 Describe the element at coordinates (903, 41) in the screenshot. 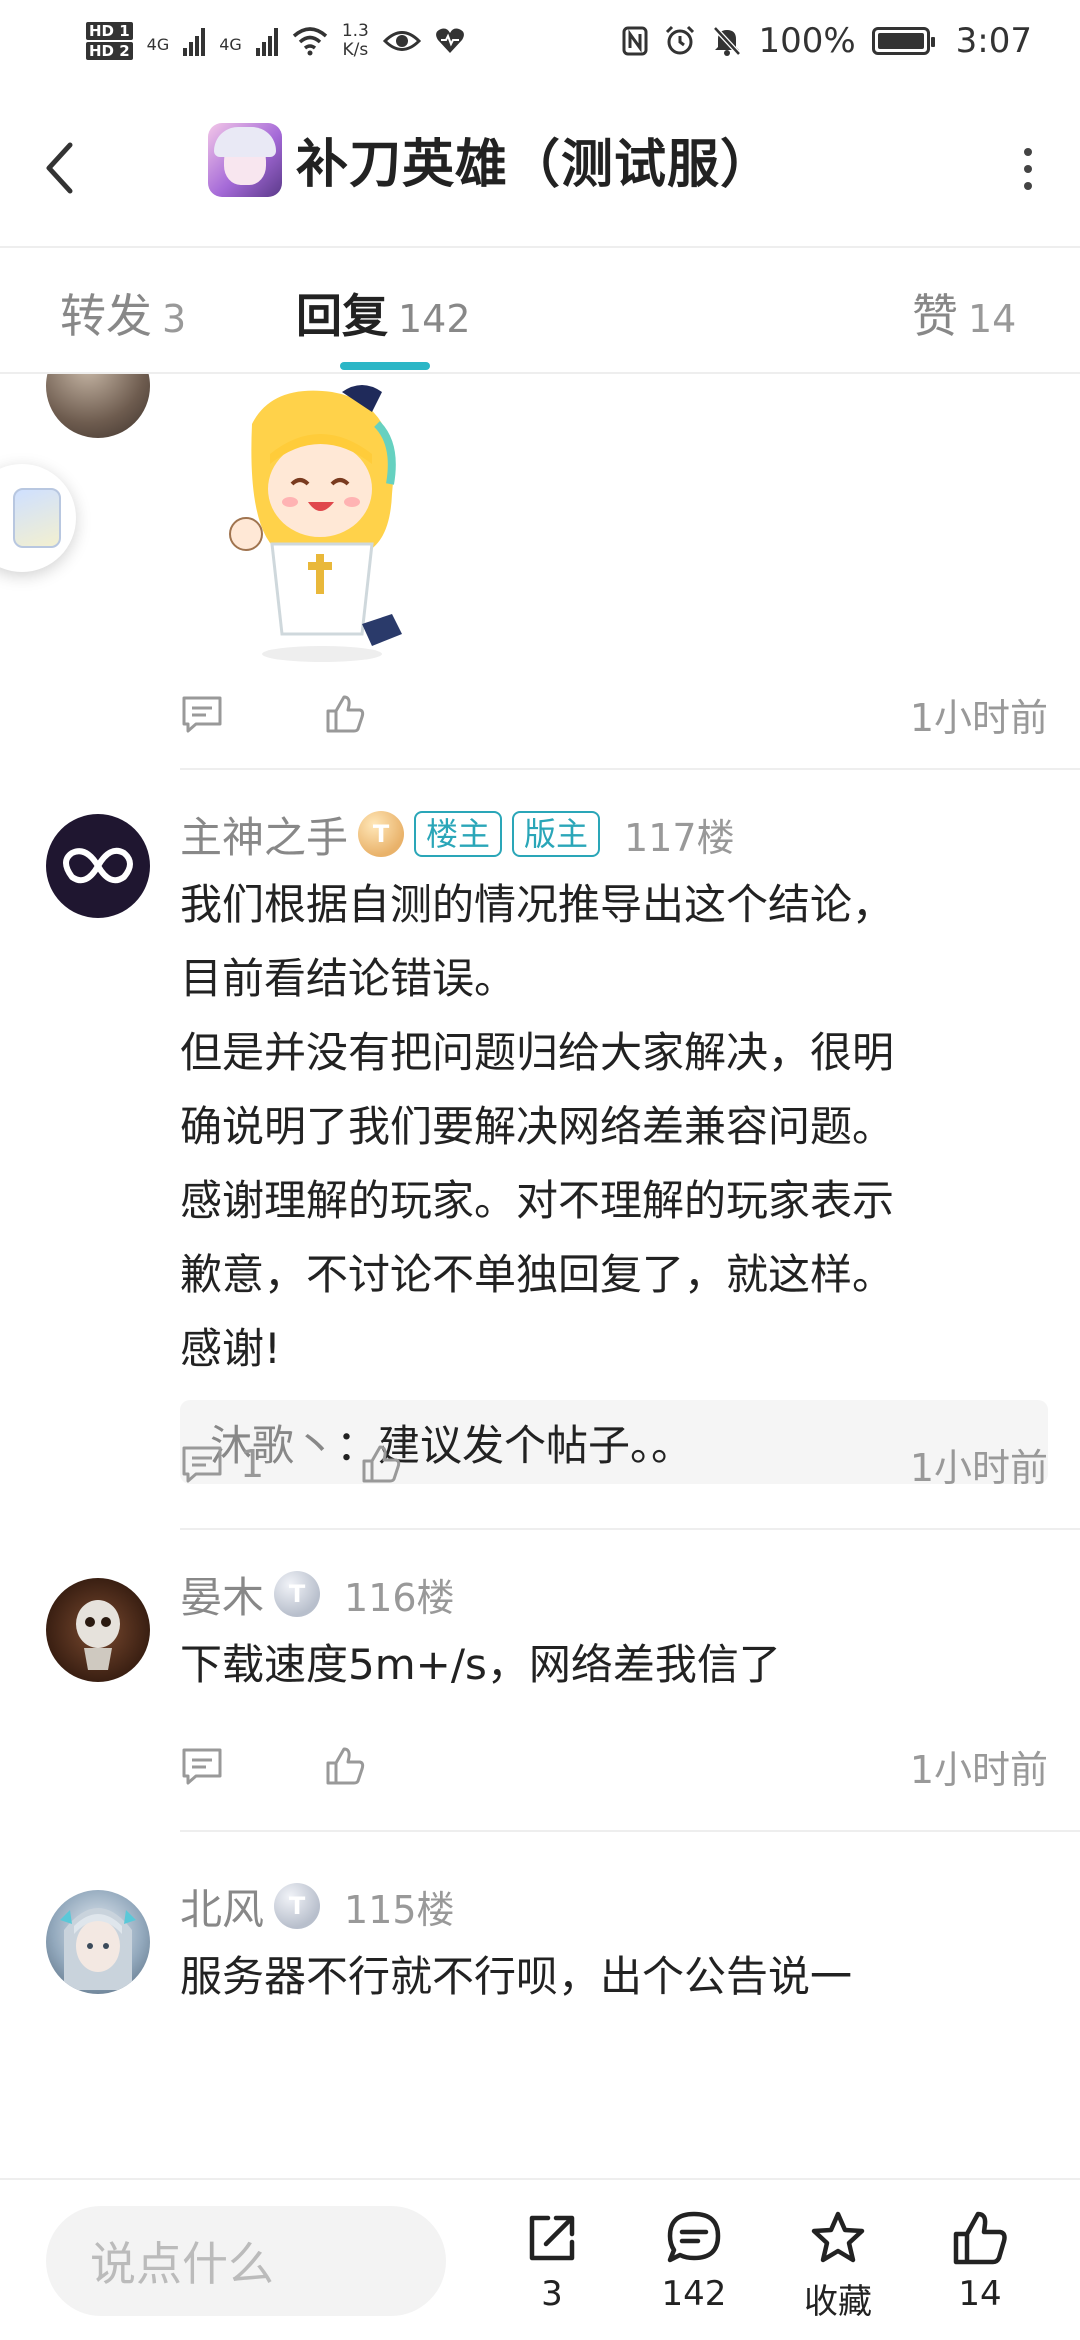

I see `battery-icon` at that location.